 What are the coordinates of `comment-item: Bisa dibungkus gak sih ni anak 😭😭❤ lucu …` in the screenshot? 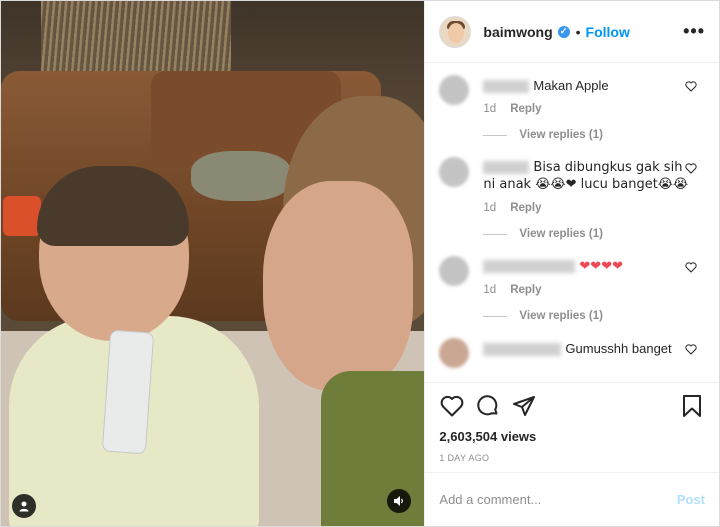 It's located at (579, 196).